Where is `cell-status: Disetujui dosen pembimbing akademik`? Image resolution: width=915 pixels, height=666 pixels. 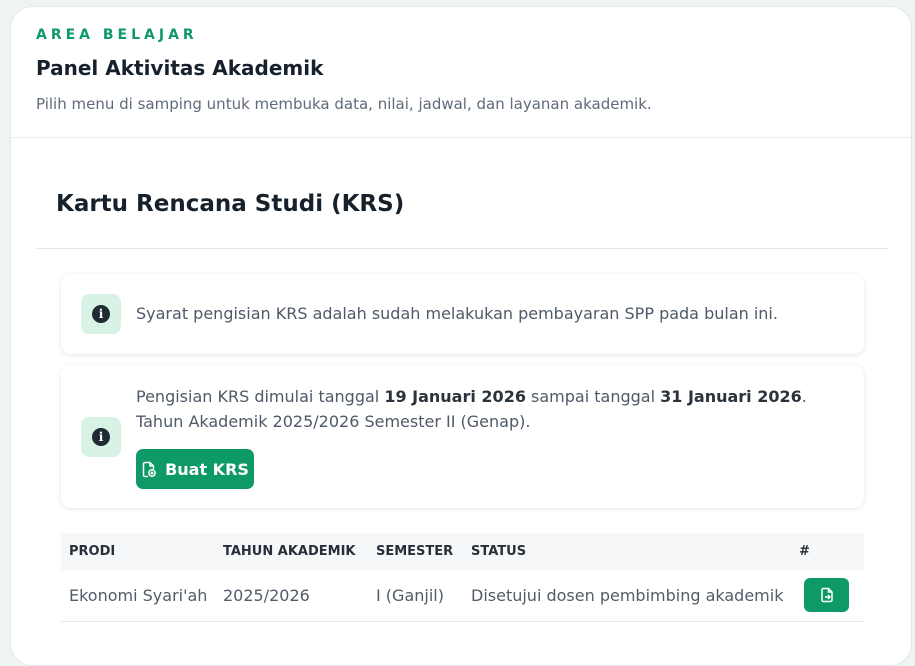 cell-status: Disetujui dosen pembimbing akademik is located at coordinates (627, 595).